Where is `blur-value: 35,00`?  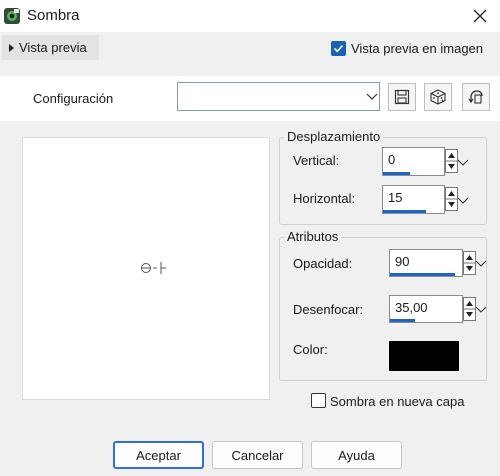 blur-value: 35,00 is located at coordinates (411, 307).